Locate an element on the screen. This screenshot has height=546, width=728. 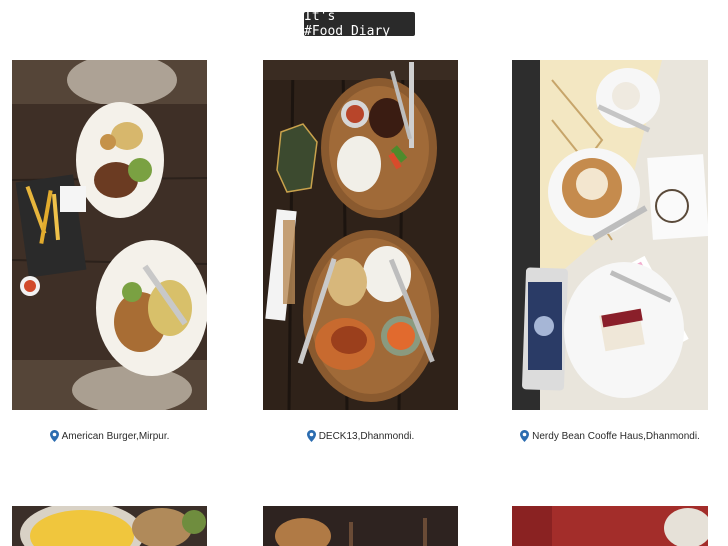
photo-yellow-rice is located at coordinates (109, 526).